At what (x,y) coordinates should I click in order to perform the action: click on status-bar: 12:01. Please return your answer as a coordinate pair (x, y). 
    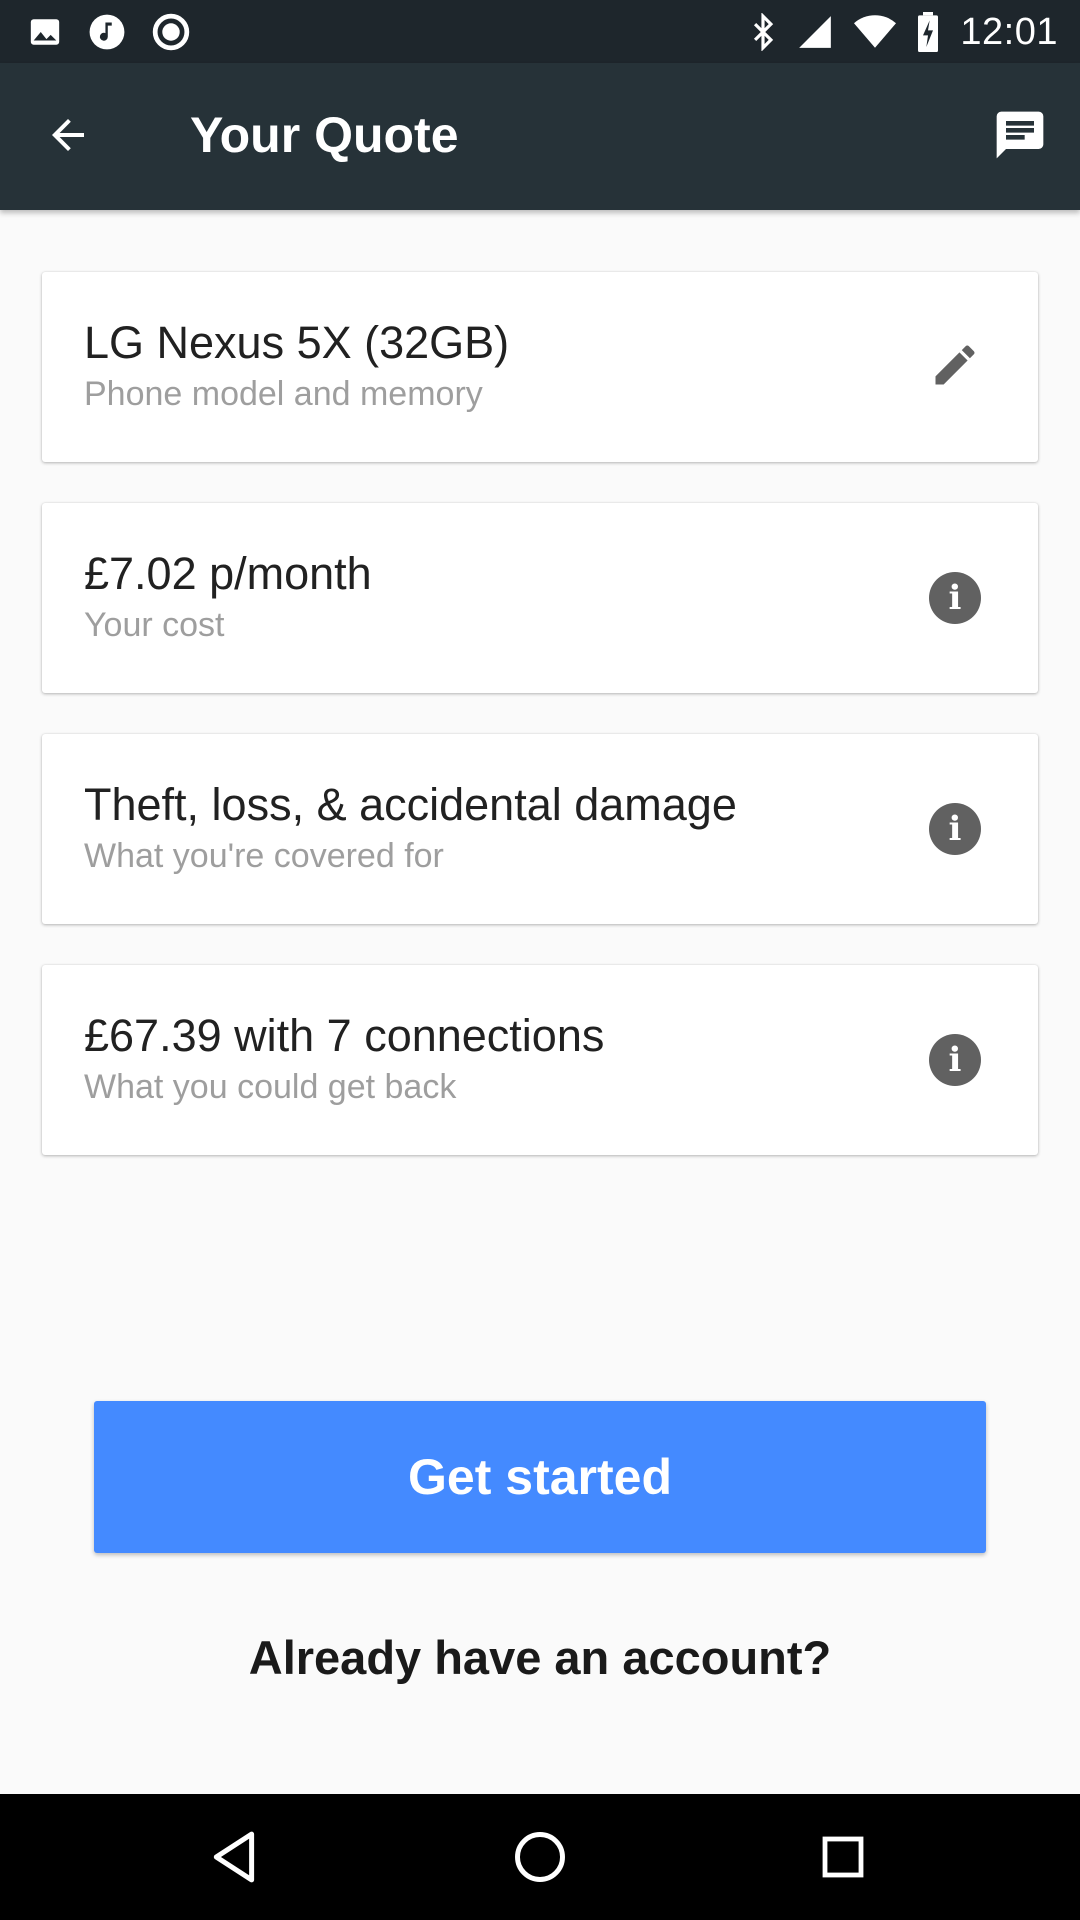
    Looking at the image, I should click on (540, 31).